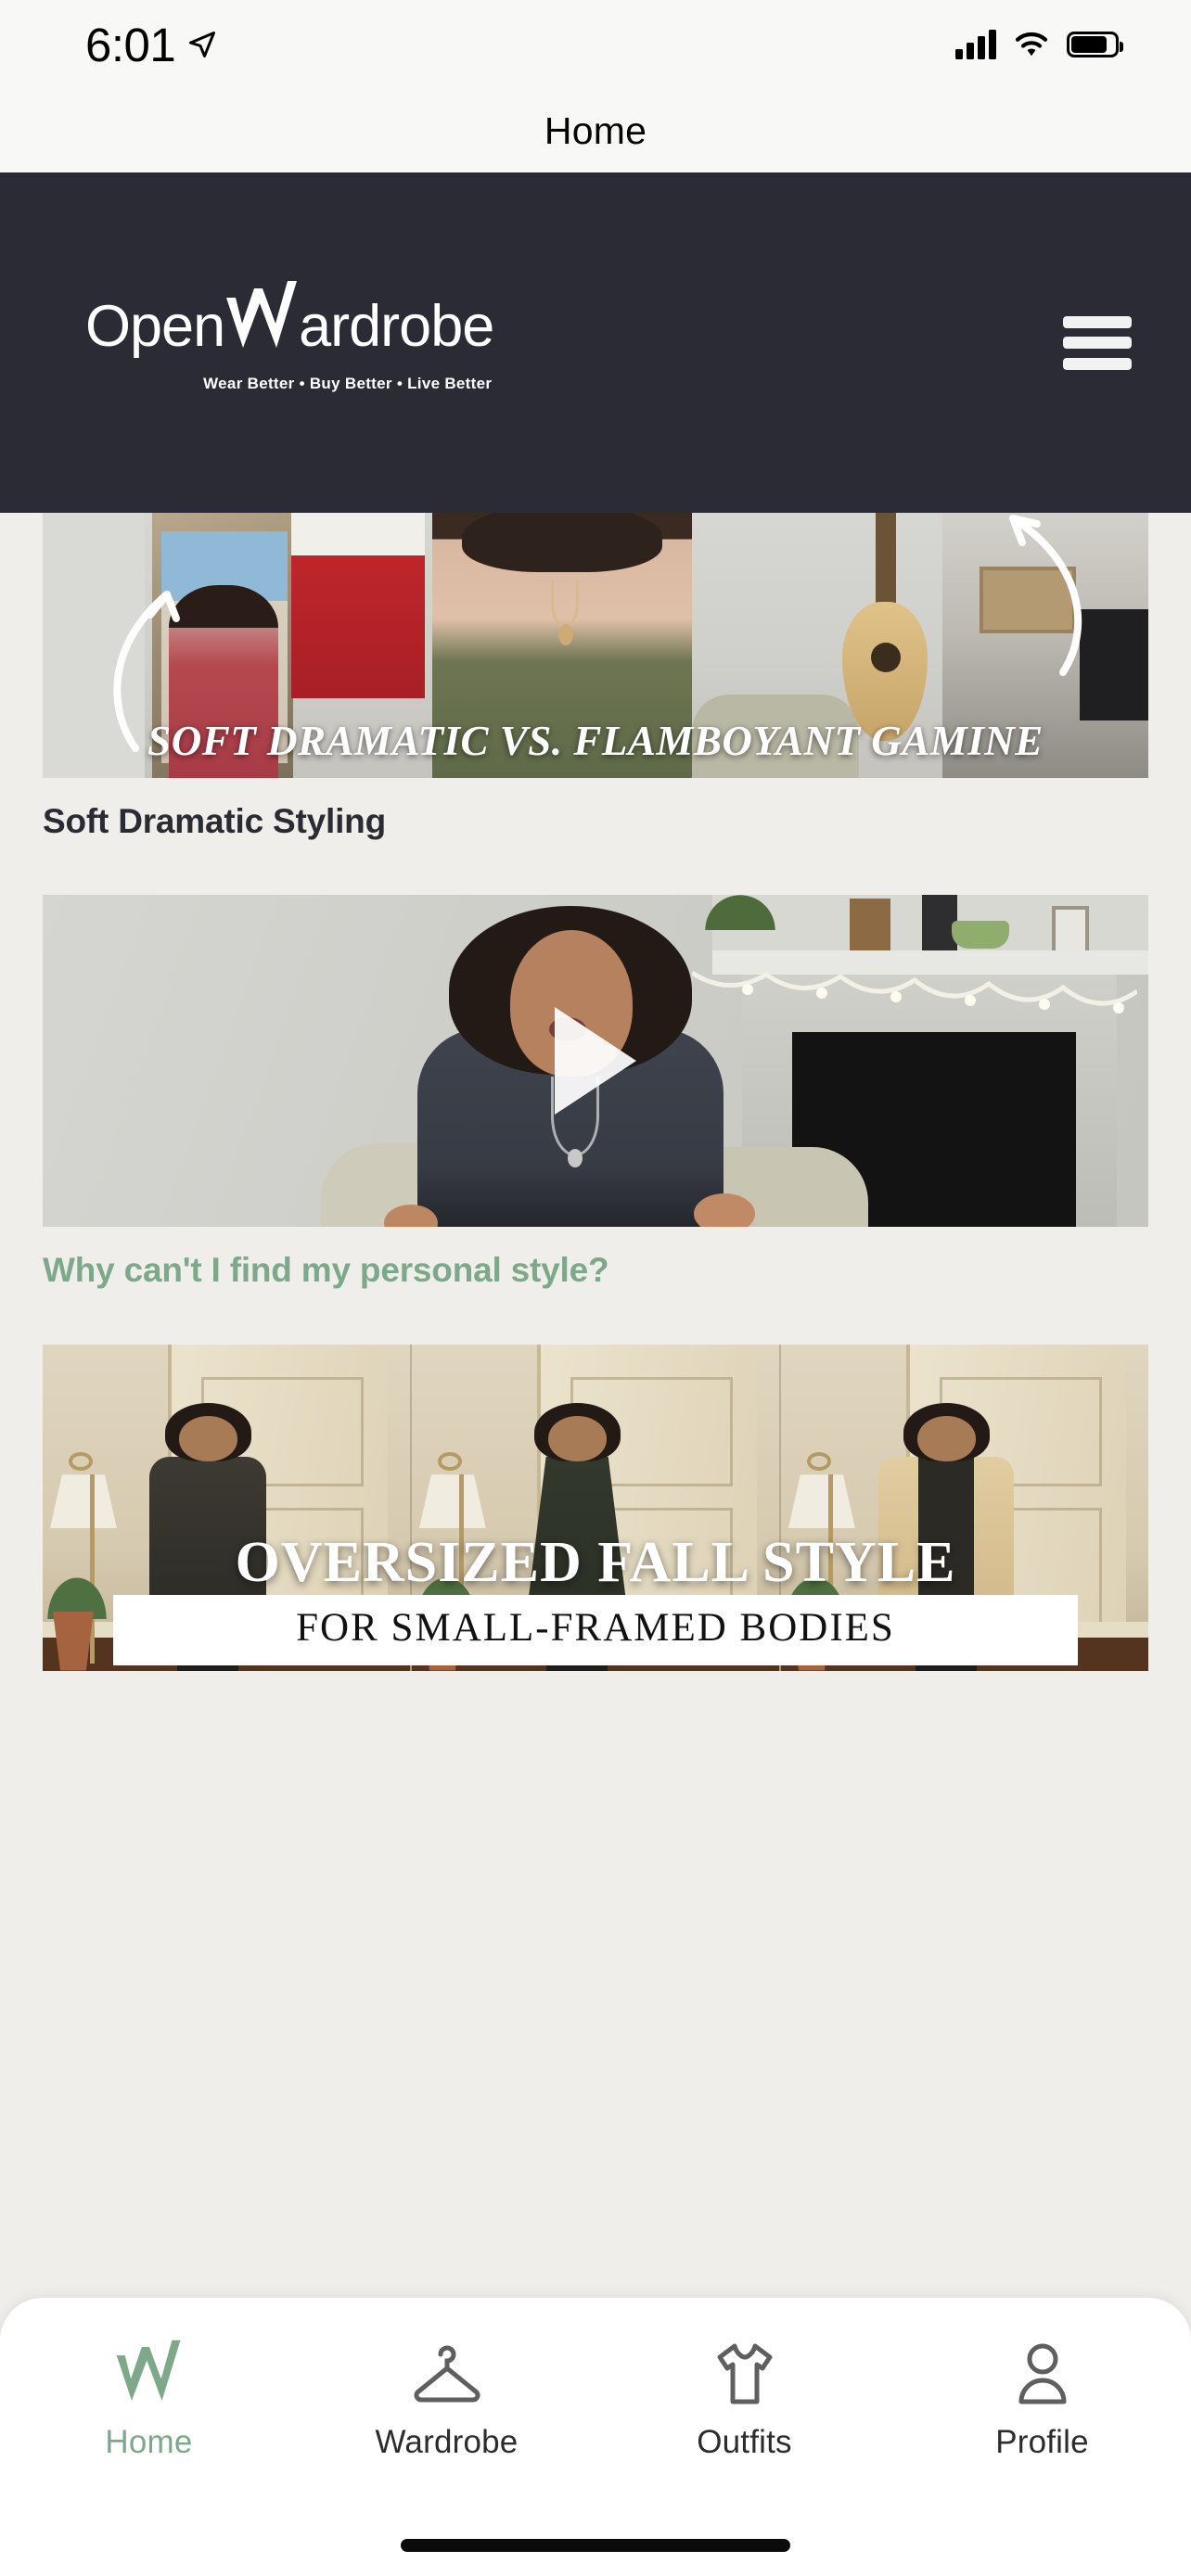 This screenshot has height=2576, width=1191. Describe the element at coordinates (149, 2442) in the screenshot. I see `tab-home-label: Home` at that location.